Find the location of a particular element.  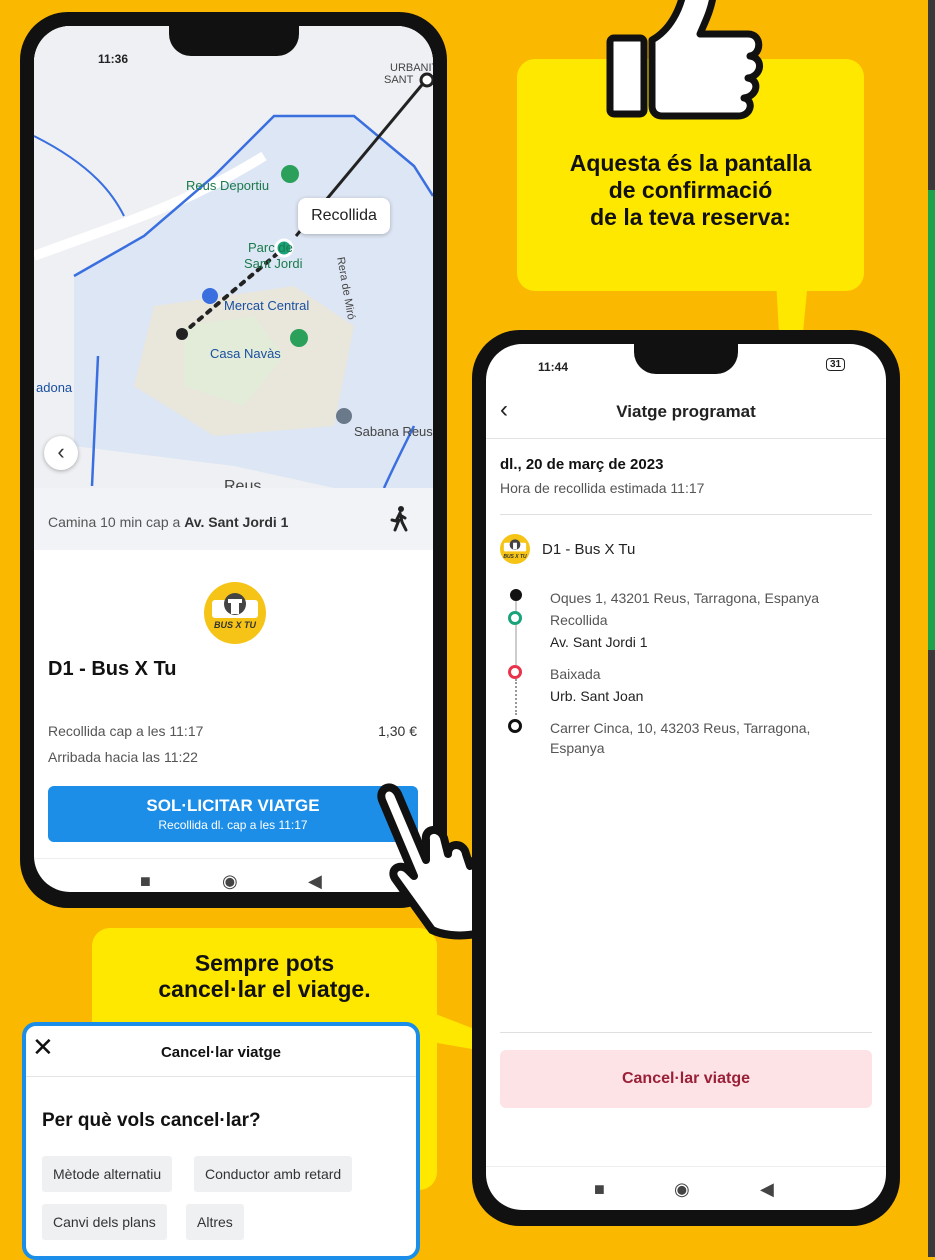

walk-instruction-bar: Camina 10 min cap a Av. Sant Jordi 1 is located at coordinates (233, 519).